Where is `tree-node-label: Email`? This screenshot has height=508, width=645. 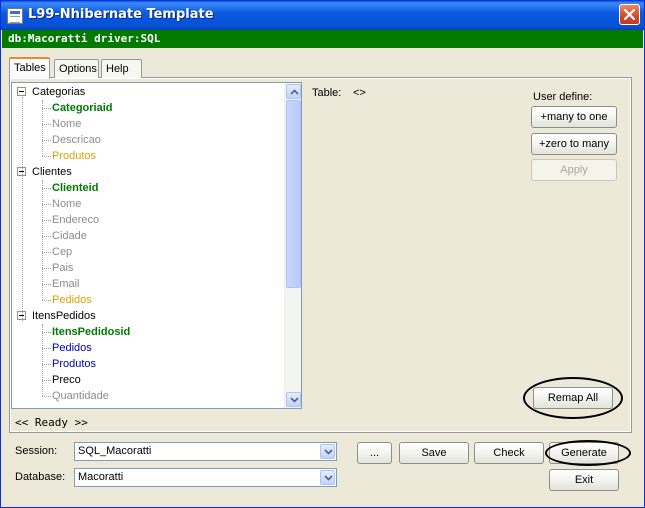
tree-node-label: Email is located at coordinates (66, 284).